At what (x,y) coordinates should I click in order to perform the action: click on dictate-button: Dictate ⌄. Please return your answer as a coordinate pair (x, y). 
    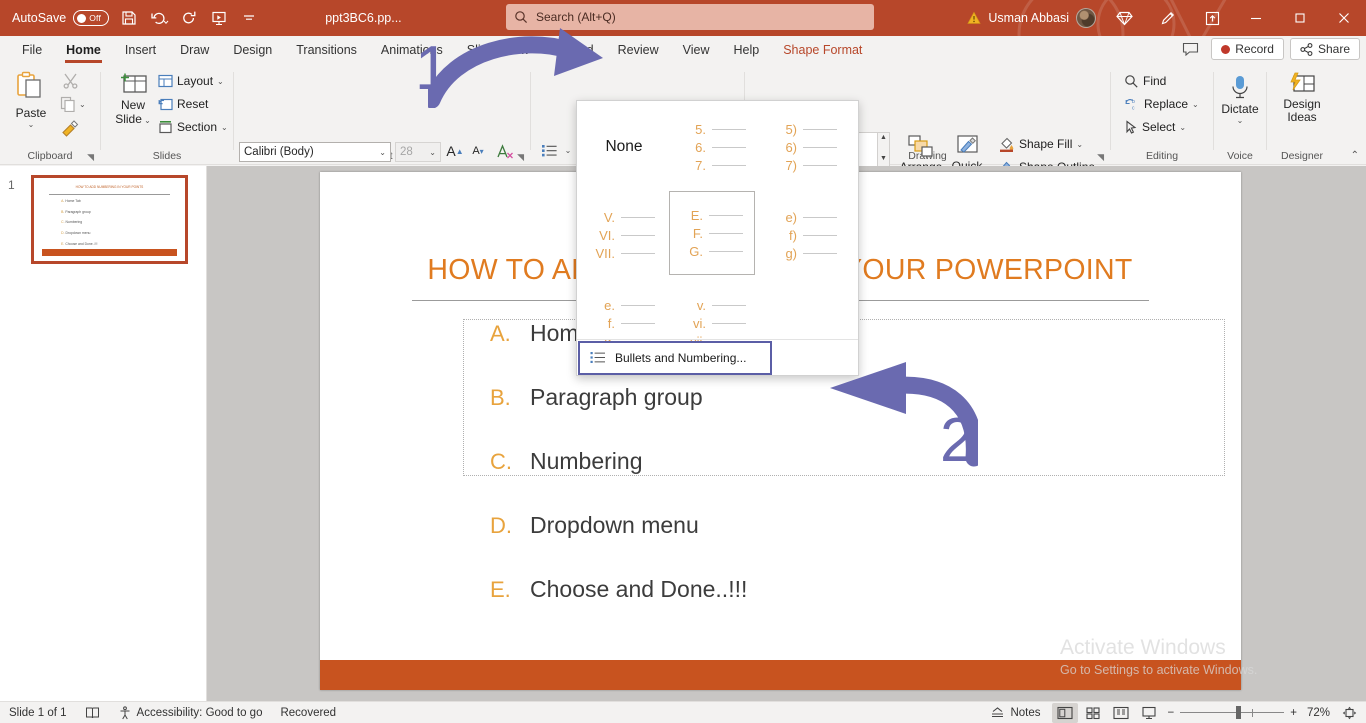
    Looking at the image, I should click on (1240, 99).